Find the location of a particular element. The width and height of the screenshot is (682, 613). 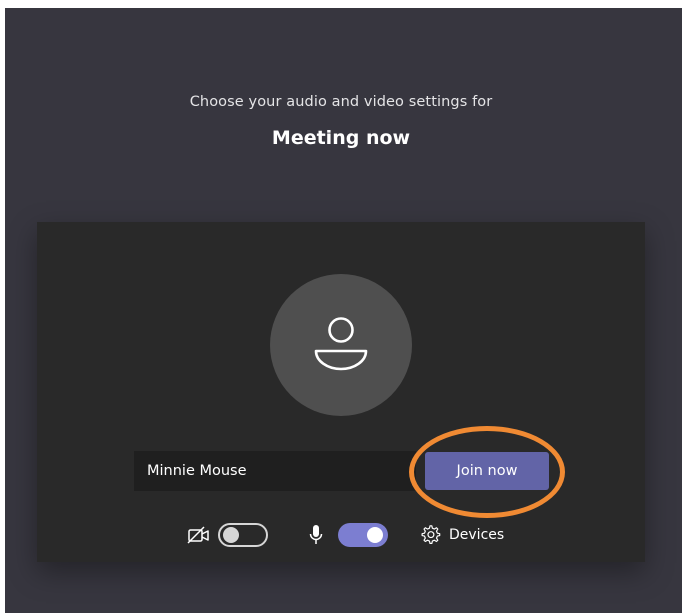

person-icon is located at coordinates (341, 344).